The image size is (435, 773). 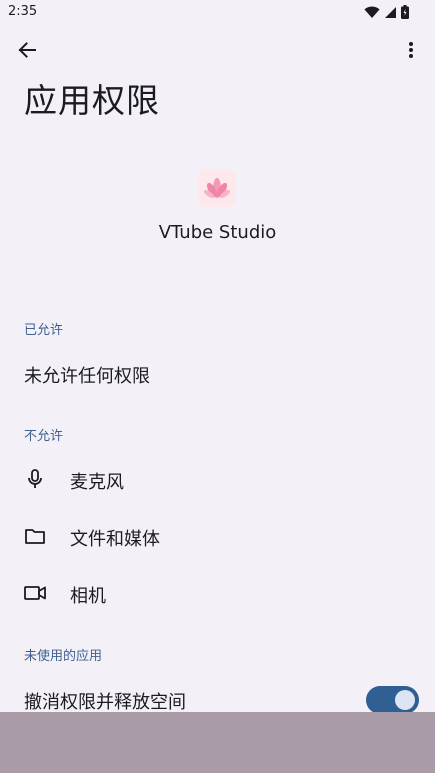 What do you see at coordinates (23, 11) in the screenshot?
I see `status-time: 2:35` at bounding box center [23, 11].